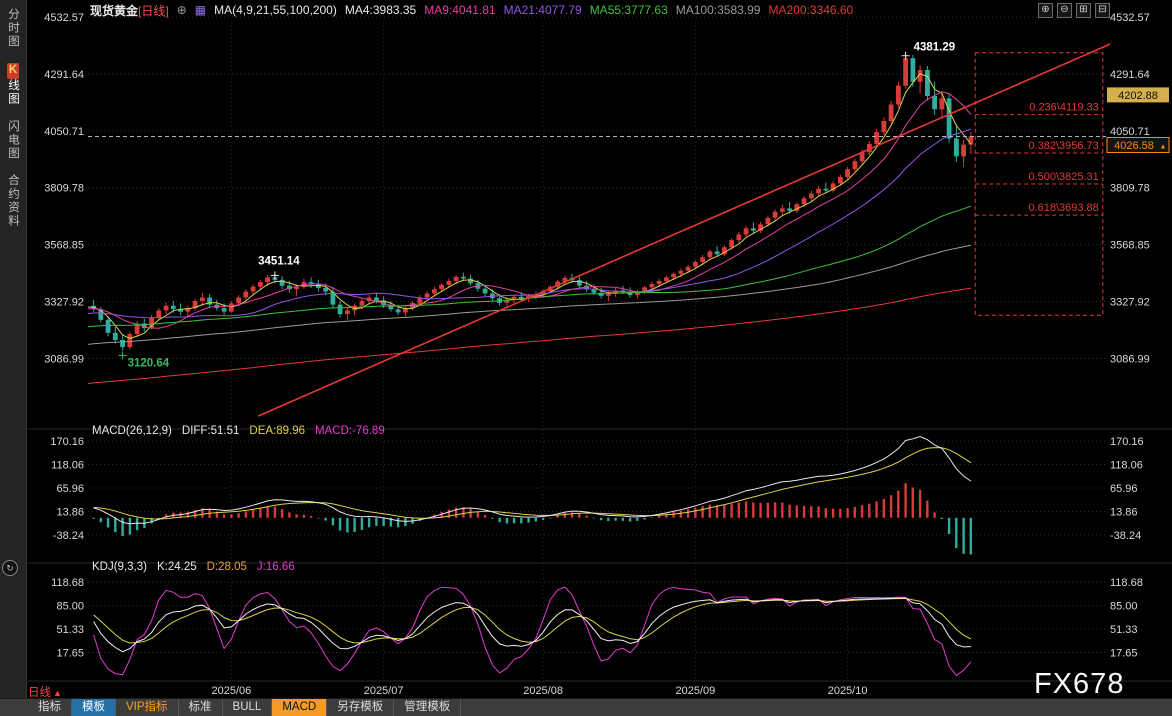 The image size is (1172, 716). What do you see at coordinates (1074, 10) in the screenshot?
I see `window-controls: ⊕ ⊖ ⊞ ⊟` at bounding box center [1074, 10].